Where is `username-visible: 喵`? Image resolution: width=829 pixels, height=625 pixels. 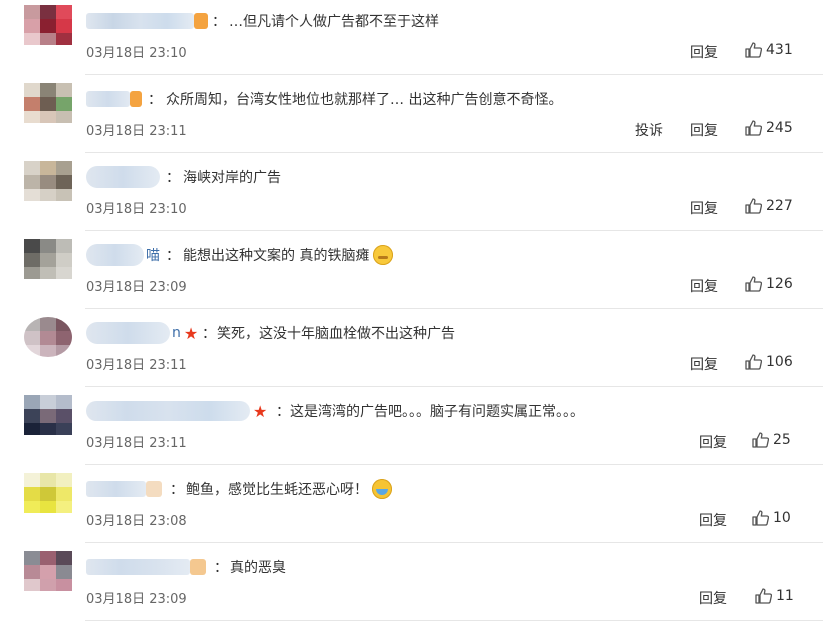
username-visible: 喵 is located at coordinates (153, 255).